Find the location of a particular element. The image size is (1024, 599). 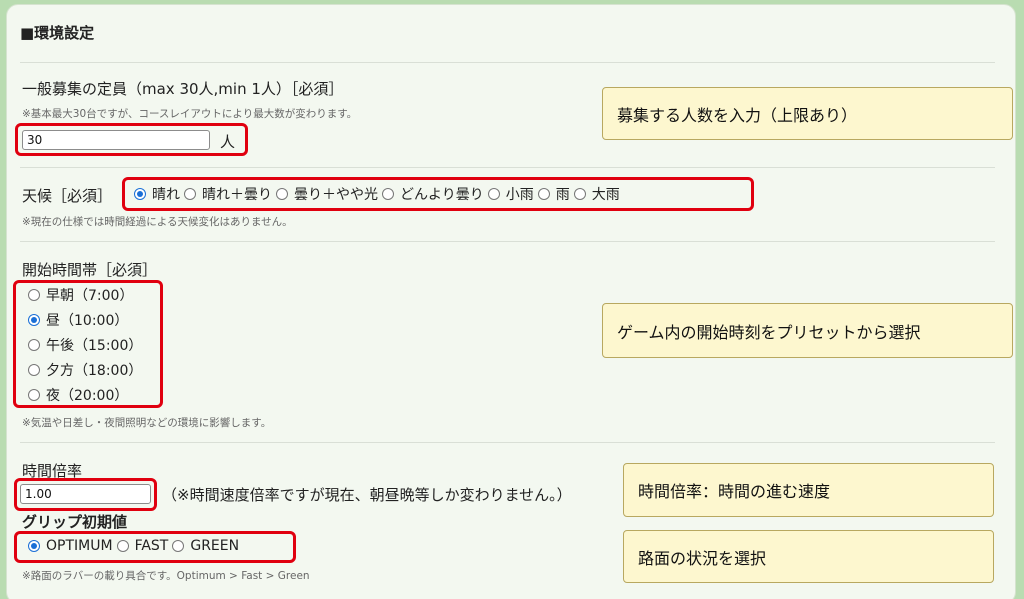

callout-start-time: ゲーム内の開始時刻をプリセットから選択 is located at coordinates (807, 330).